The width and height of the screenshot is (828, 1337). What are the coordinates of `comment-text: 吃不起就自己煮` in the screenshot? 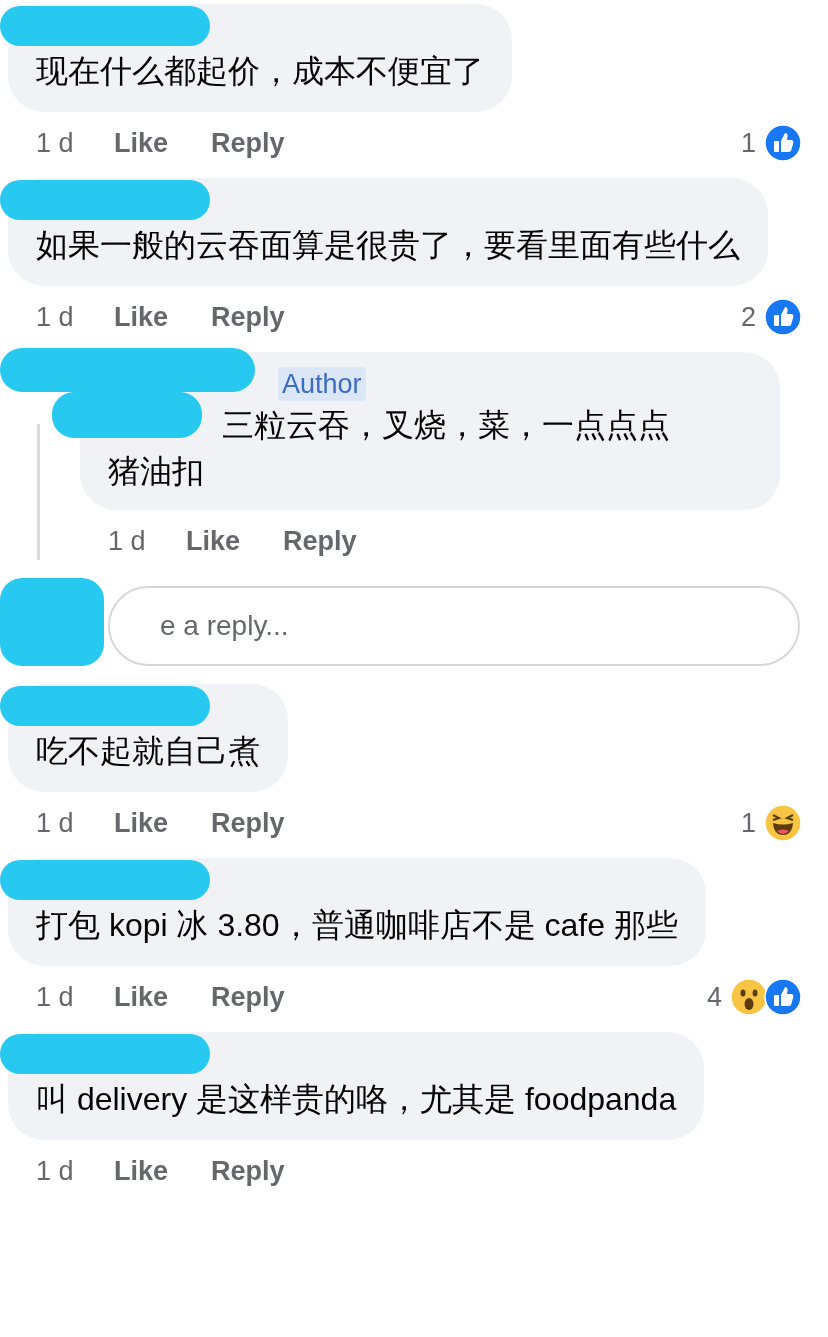 It's located at (148, 751).